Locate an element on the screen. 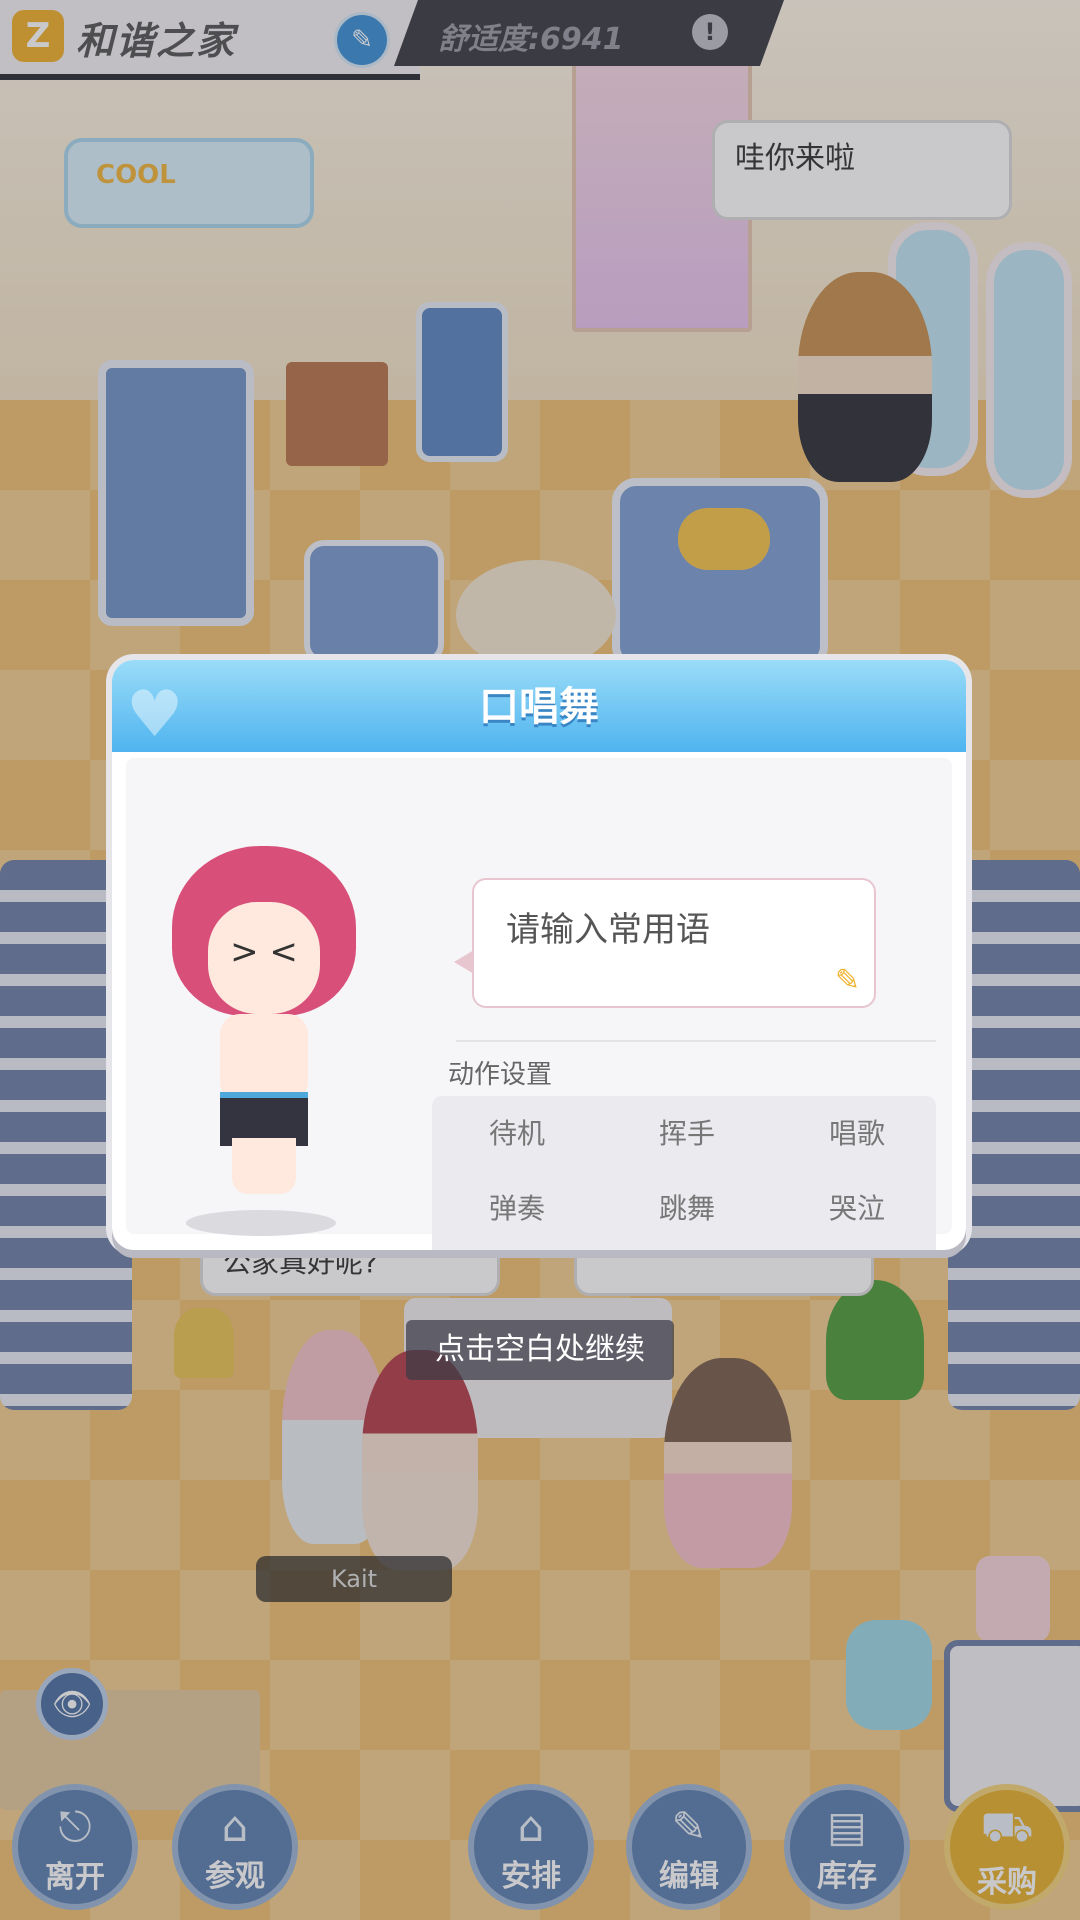 The image size is (1080, 1920). phrase-input: 请输入常用语 ✎ is located at coordinates (665, 943).